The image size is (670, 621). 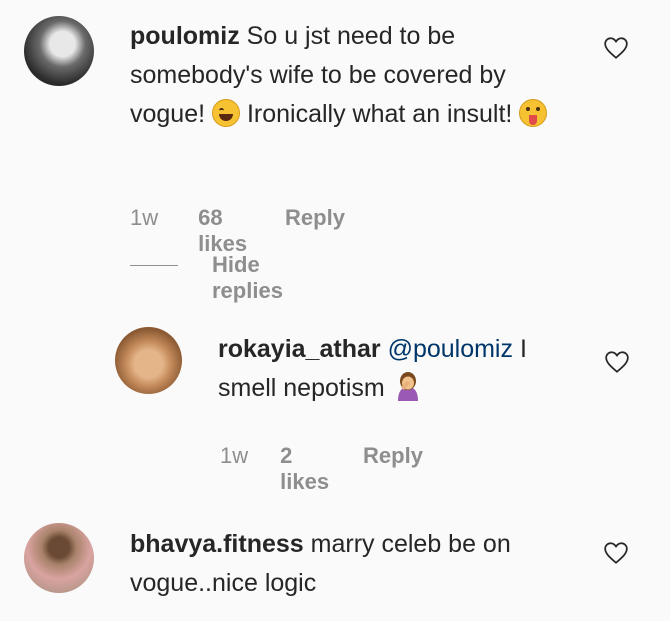 I want to click on face-with-tongue-emoji-icon, so click(x=533, y=113).